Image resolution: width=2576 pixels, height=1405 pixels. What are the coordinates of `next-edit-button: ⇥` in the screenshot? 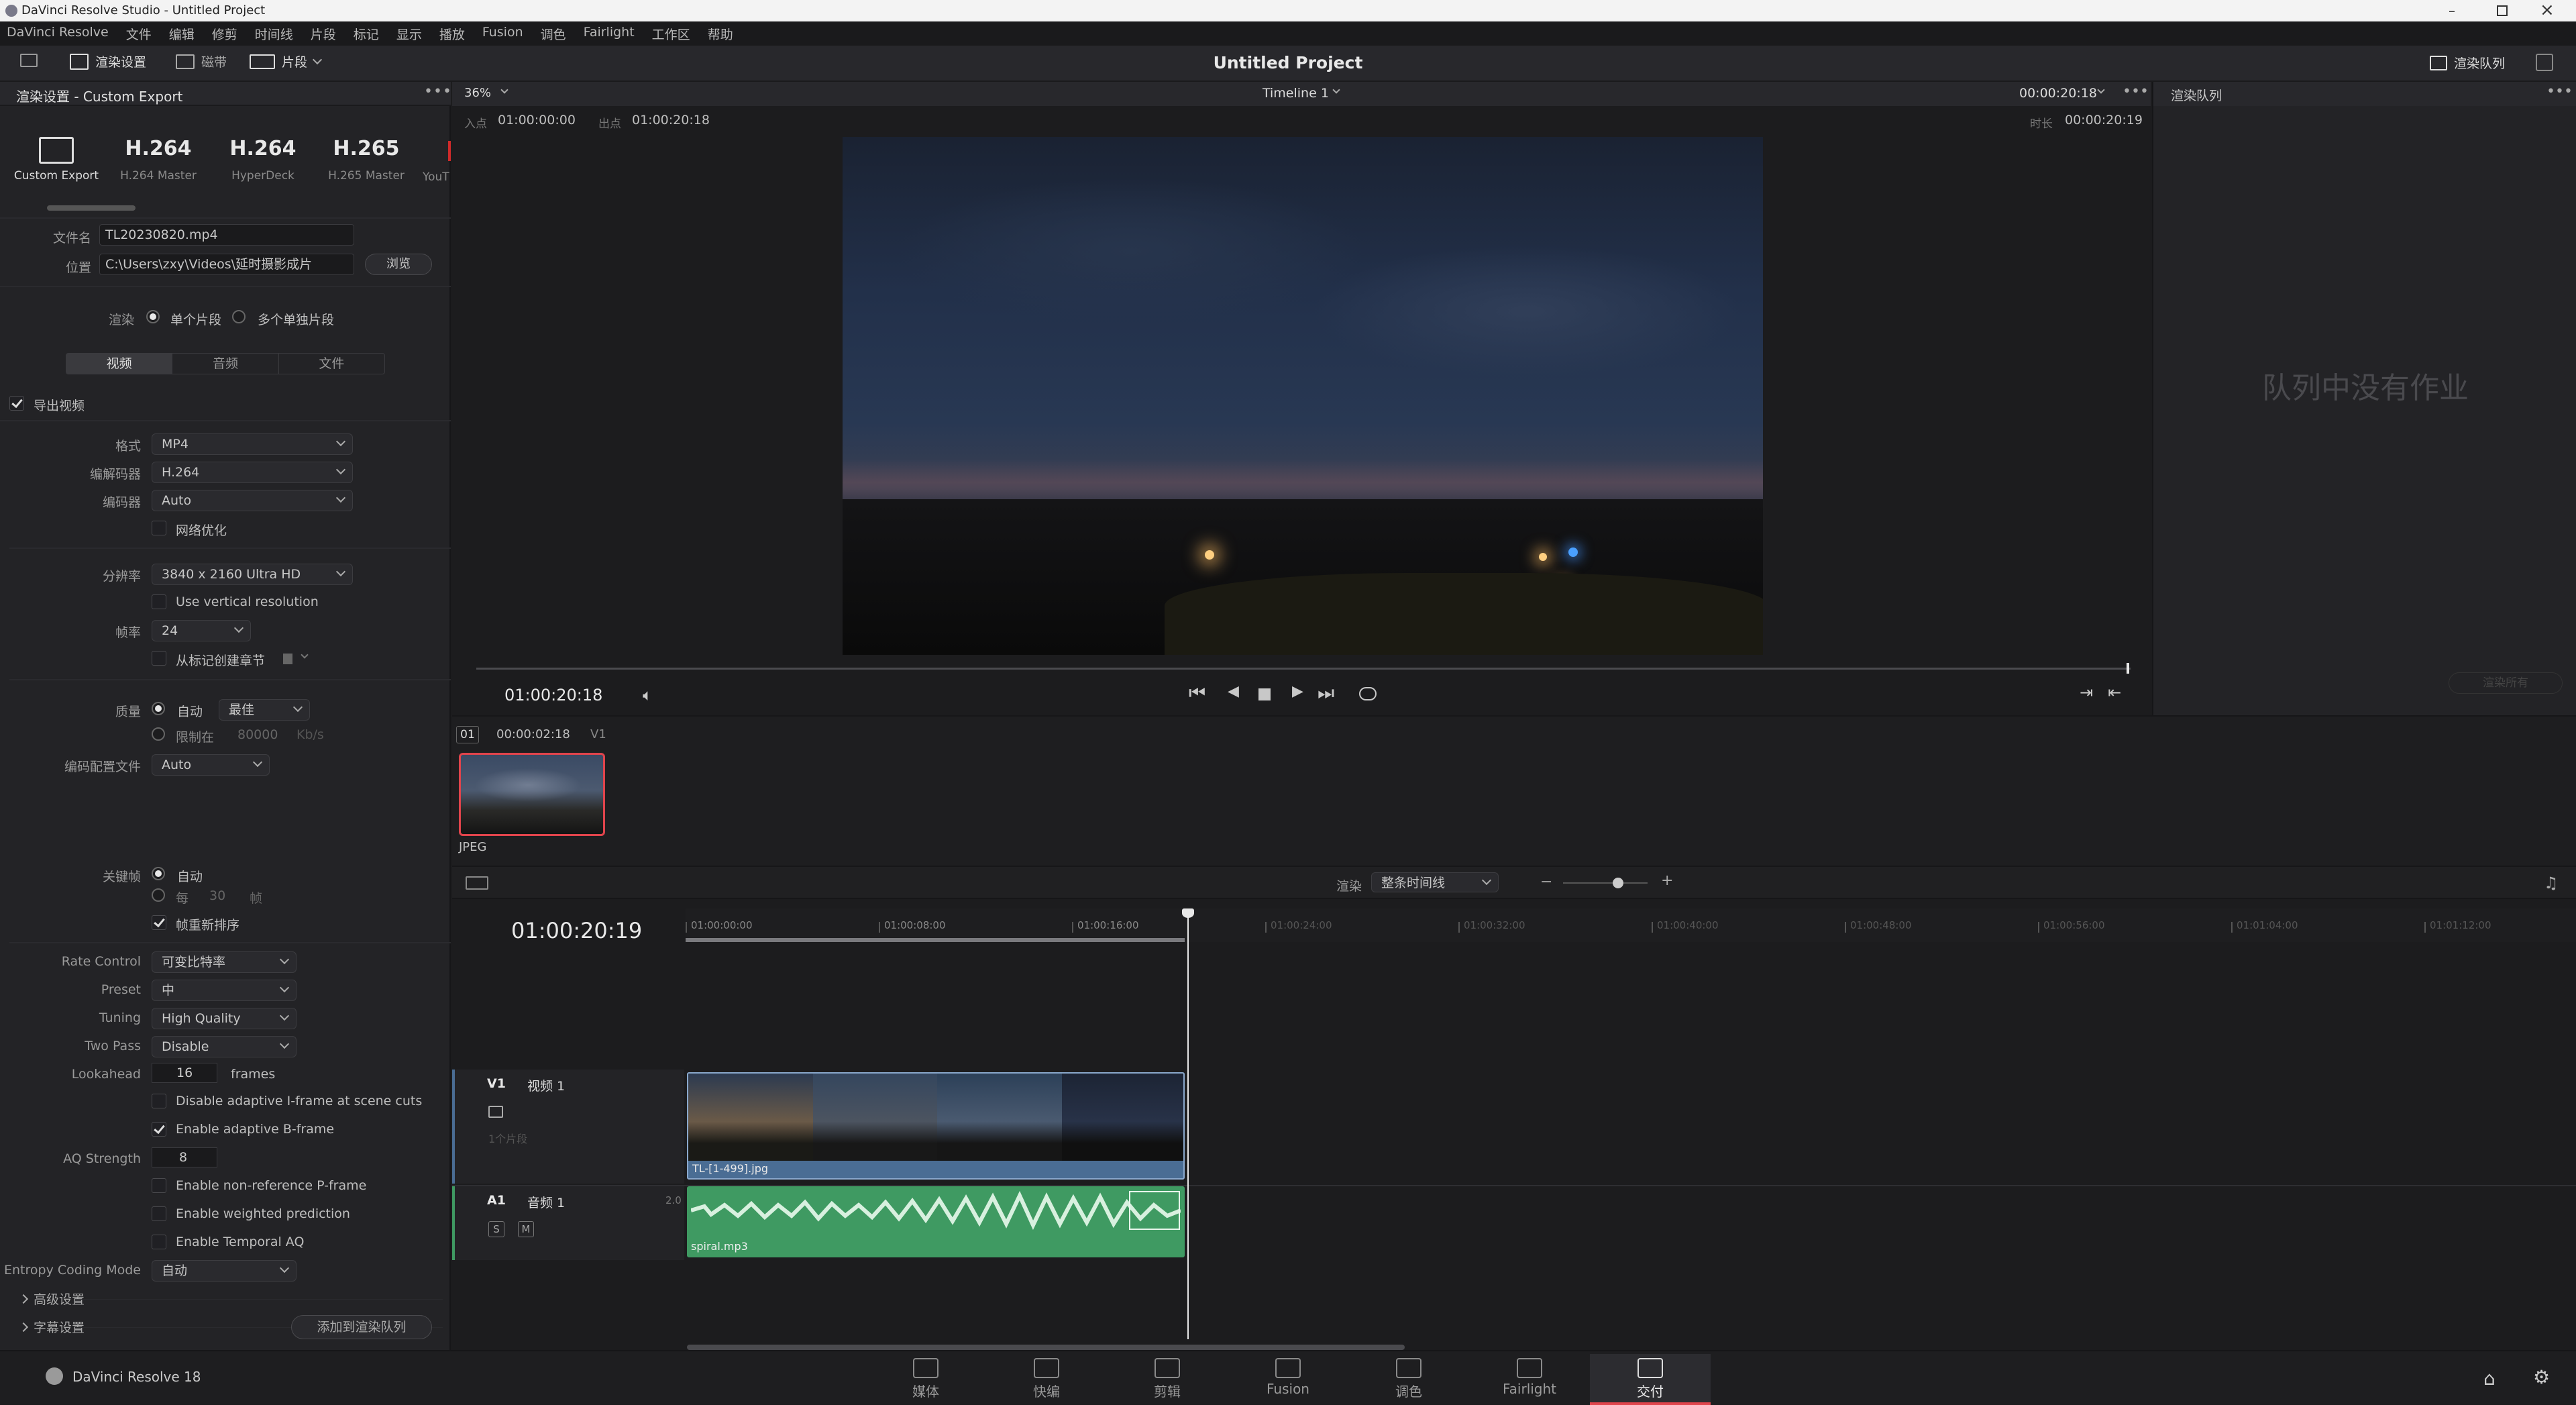 It's located at (2086, 692).